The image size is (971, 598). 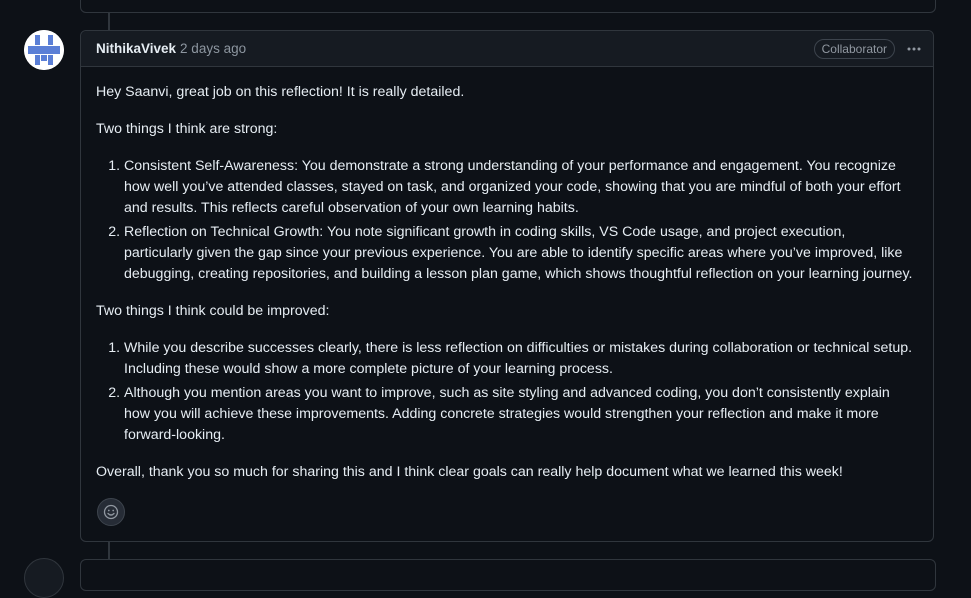 What do you see at coordinates (508, 575) in the screenshot?
I see `next-comment-box` at bounding box center [508, 575].